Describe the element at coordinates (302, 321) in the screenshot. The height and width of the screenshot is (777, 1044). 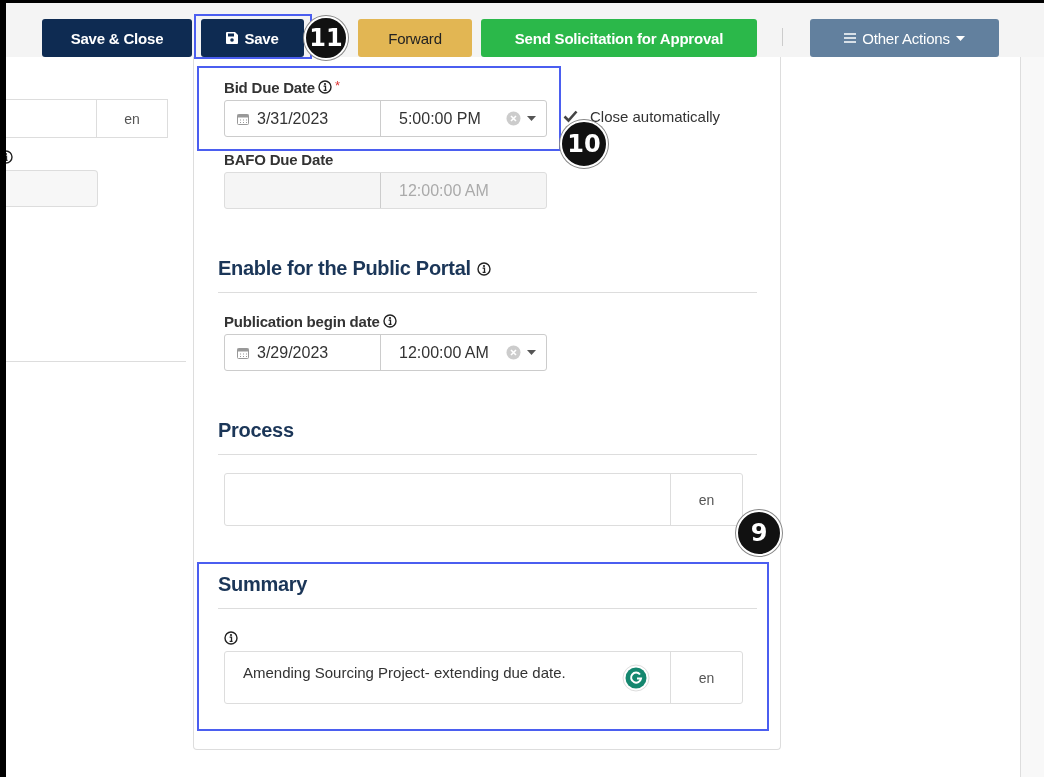
I see `field-label: Publication begin date` at that location.